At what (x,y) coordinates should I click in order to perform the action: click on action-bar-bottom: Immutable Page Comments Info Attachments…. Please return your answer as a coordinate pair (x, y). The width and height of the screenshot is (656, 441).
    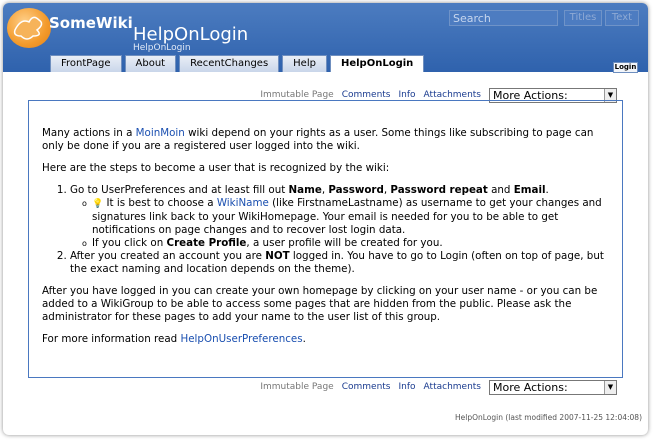
    Looking at the image, I should click on (438, 387).